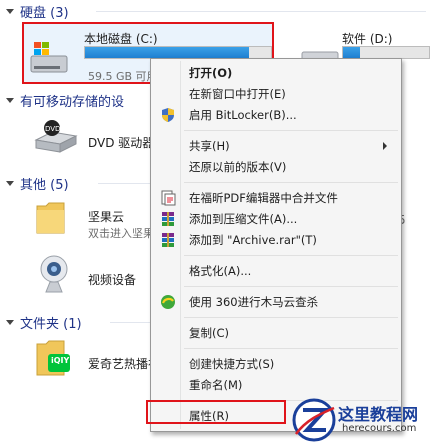 The height and width of the screenshot is (443, 432). What do you see at coordinates (54, 274) in the screenshot?
I see `webcam-icon` at bounding box center [54, 274].